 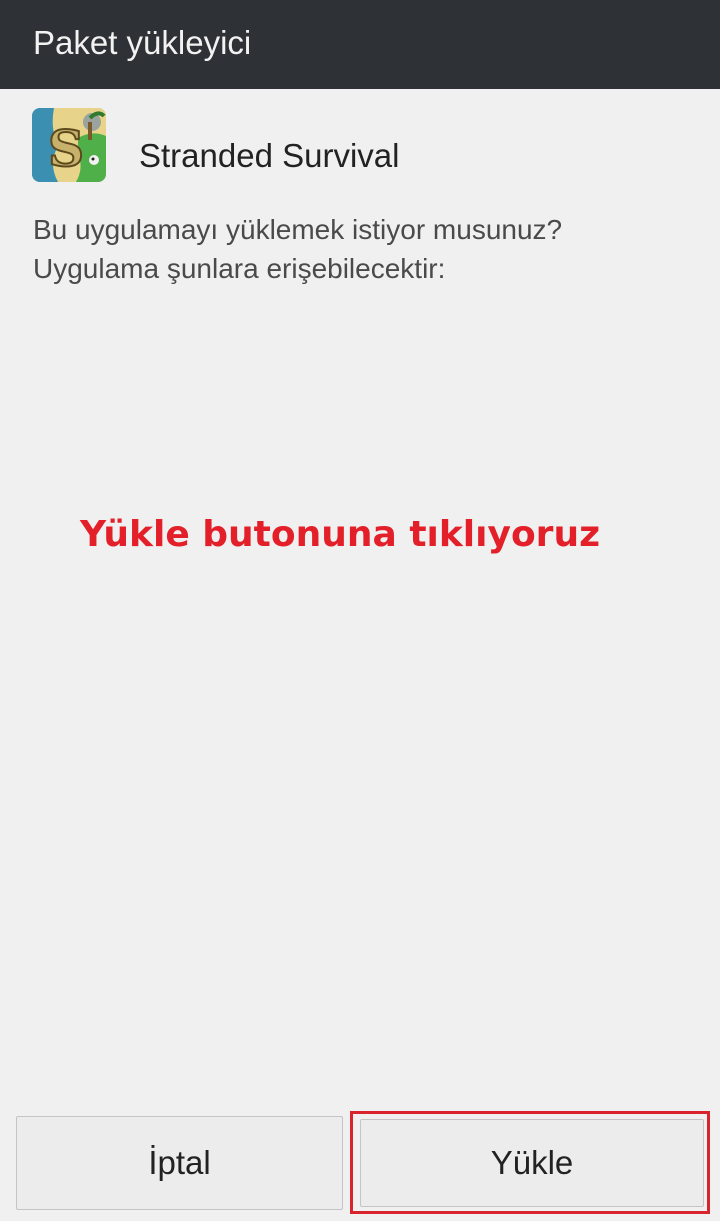 I want to click on cancel-button-label: İptal, so click(x=179, y=1162).